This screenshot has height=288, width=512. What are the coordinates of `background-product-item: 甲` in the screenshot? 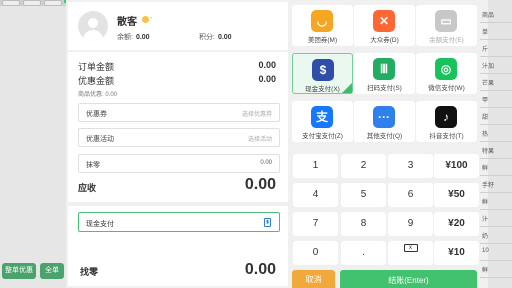 It's located at (485, 101).